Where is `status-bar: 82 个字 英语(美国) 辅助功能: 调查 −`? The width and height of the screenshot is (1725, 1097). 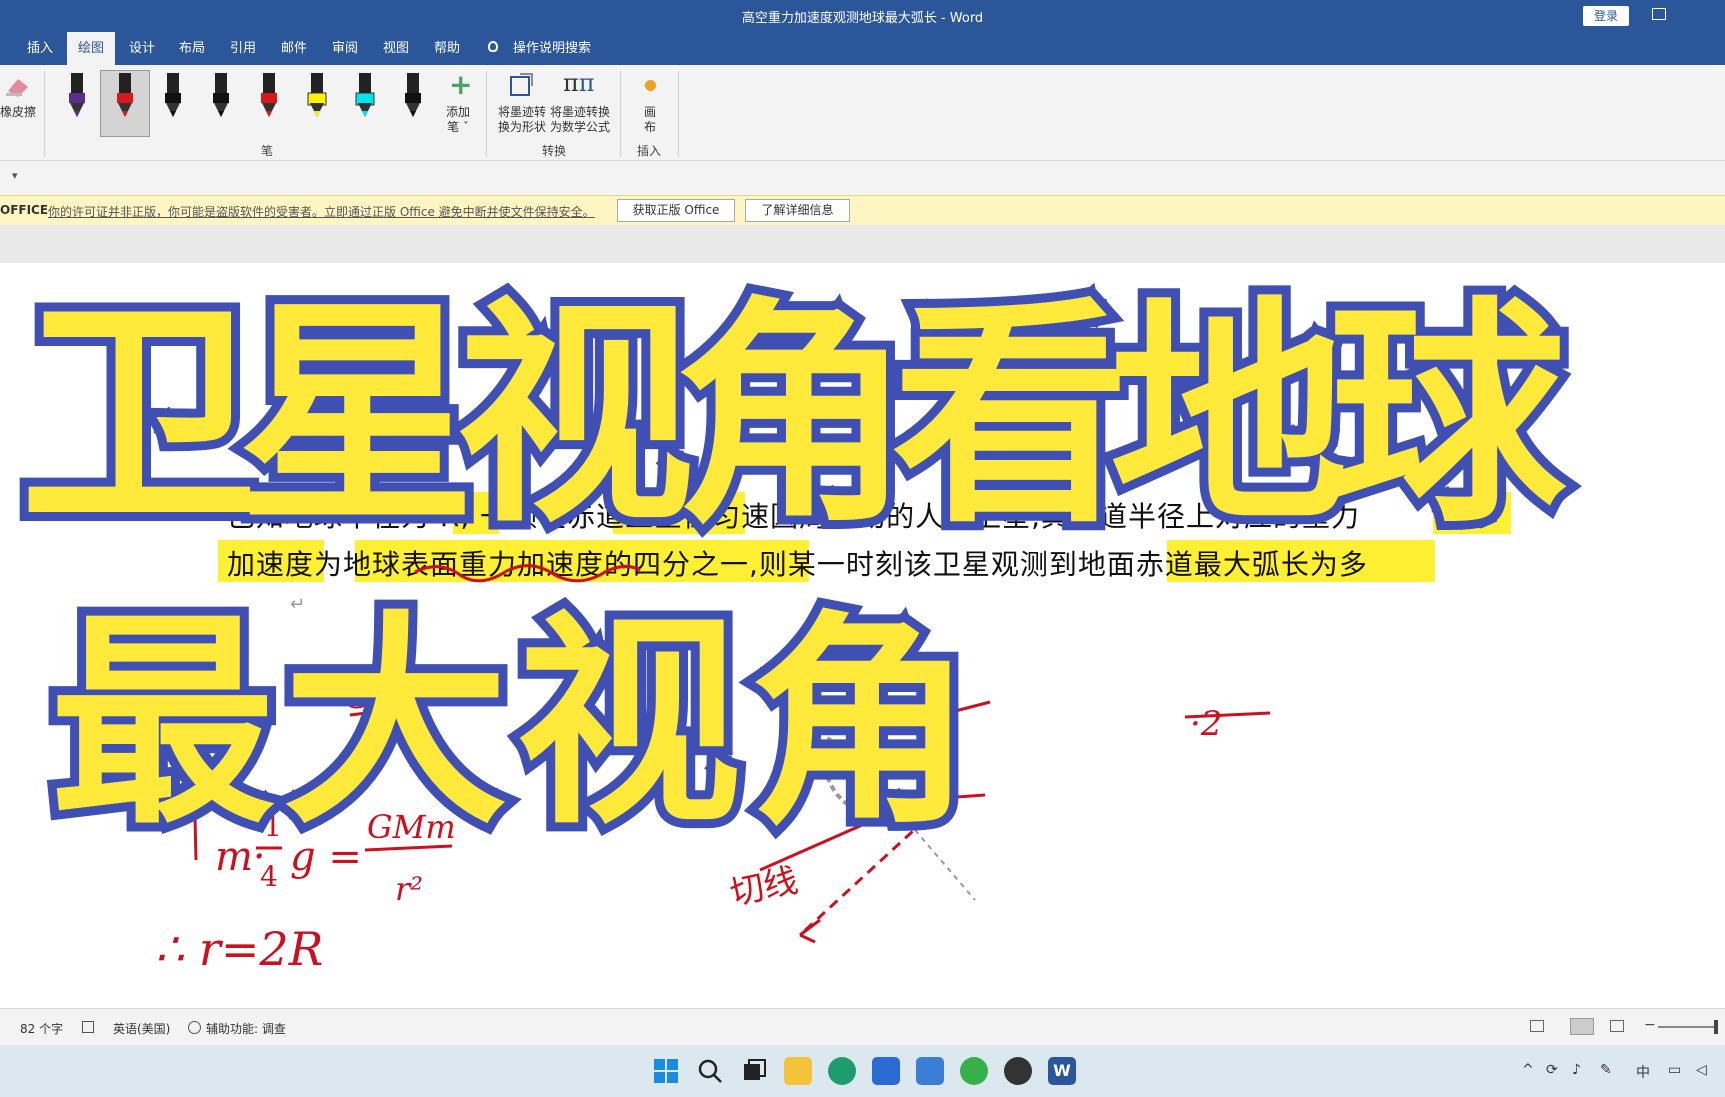 status-bar: 82 个字 英语(美国) 辅助功能: 调查 − is located at coordinates (862, 1027).